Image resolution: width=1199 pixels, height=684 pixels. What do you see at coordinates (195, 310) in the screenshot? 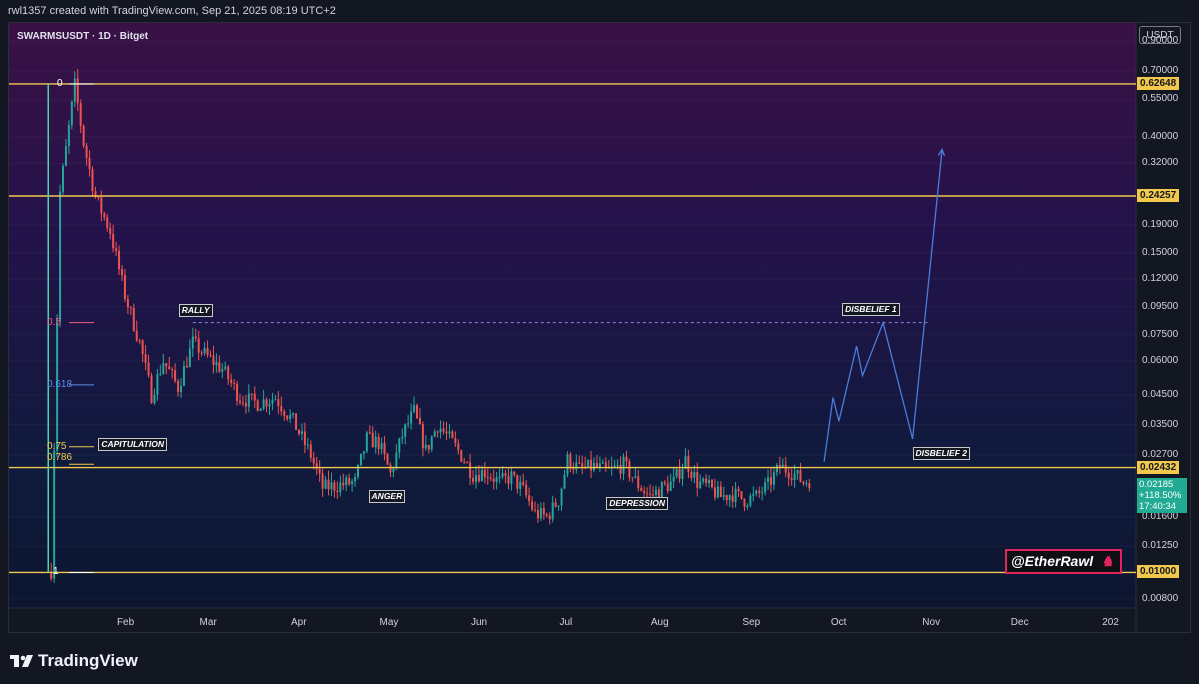
I see `annotation-rally: RALLY` at bounding box center [195, 310].